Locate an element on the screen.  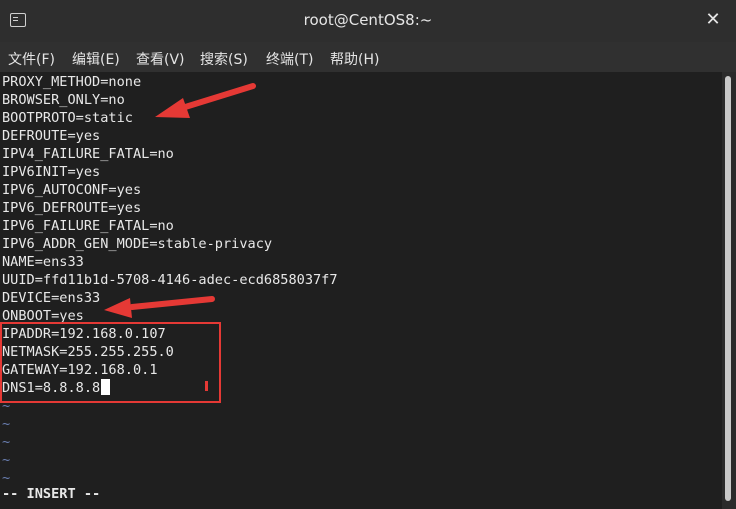
config-line: IPV6INIT=yes is located at coordinates (51, 172).